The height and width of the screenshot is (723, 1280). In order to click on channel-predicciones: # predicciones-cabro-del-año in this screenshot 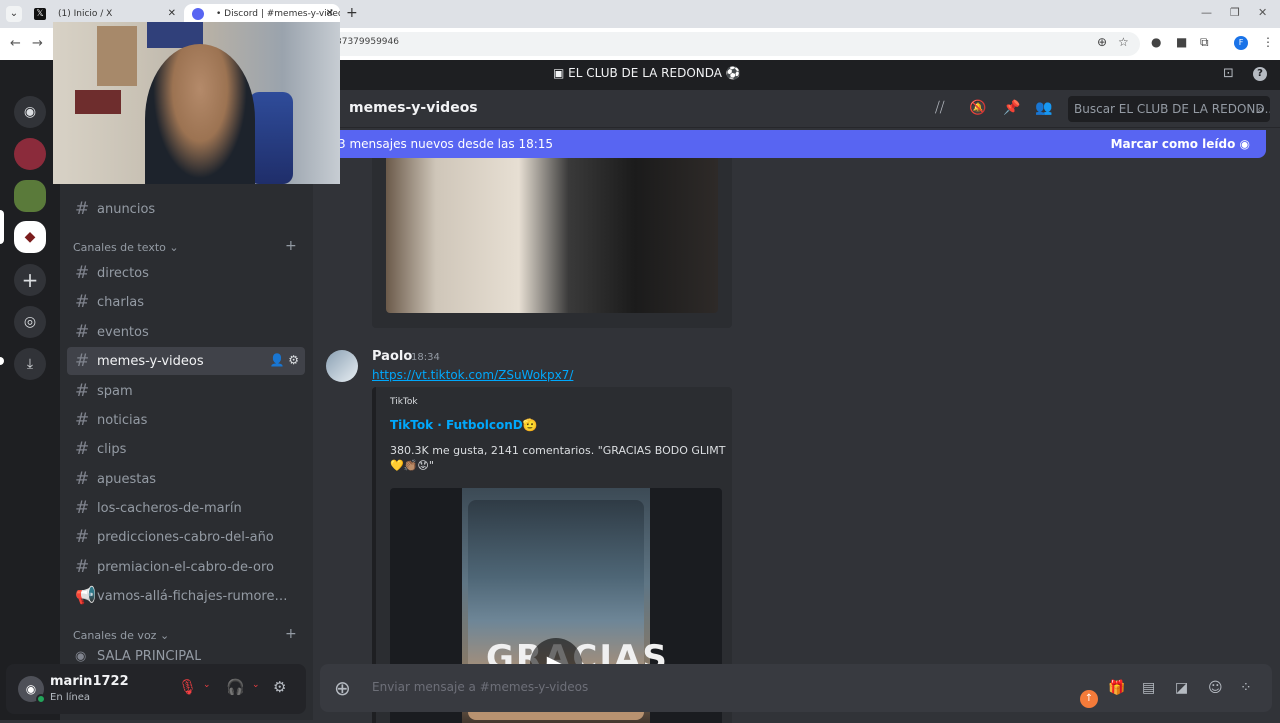, I will do `click(186, 537)`.